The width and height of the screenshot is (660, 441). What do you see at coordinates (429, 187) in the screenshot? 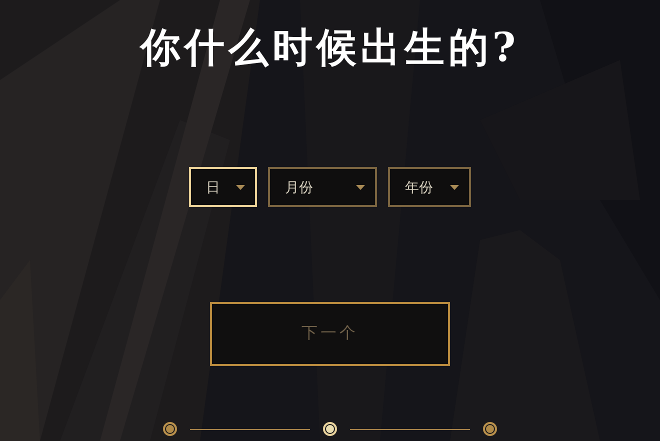
I see `dropdown: 年份` at bounding box center [429, 187].